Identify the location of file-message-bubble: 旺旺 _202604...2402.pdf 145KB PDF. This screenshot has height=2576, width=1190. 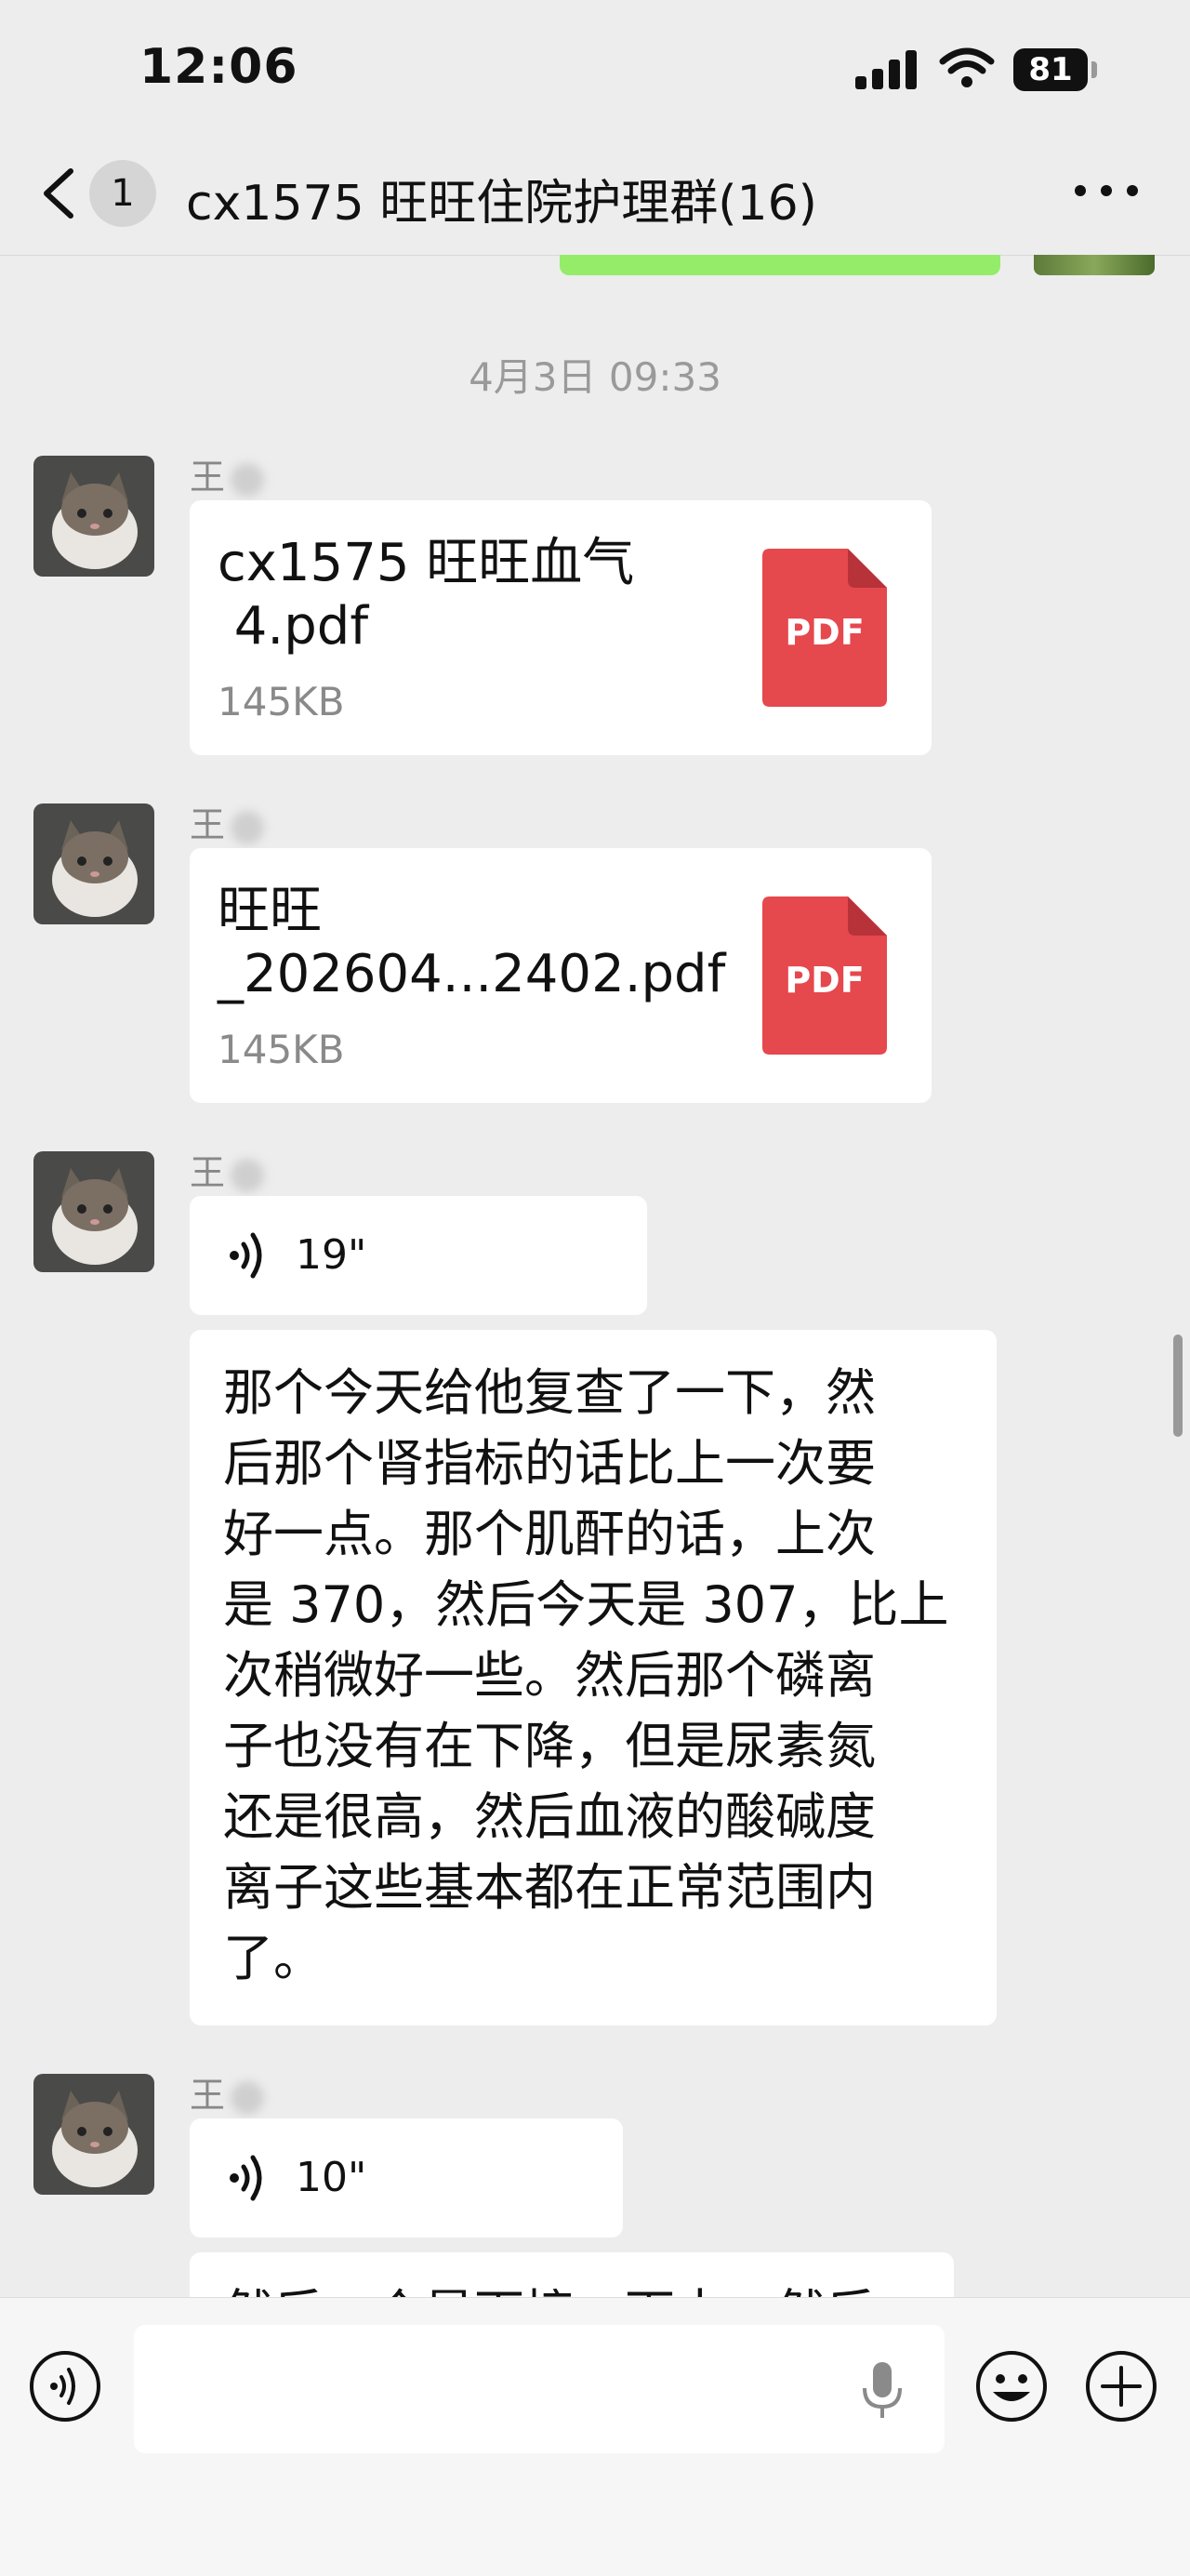
(561, 975).